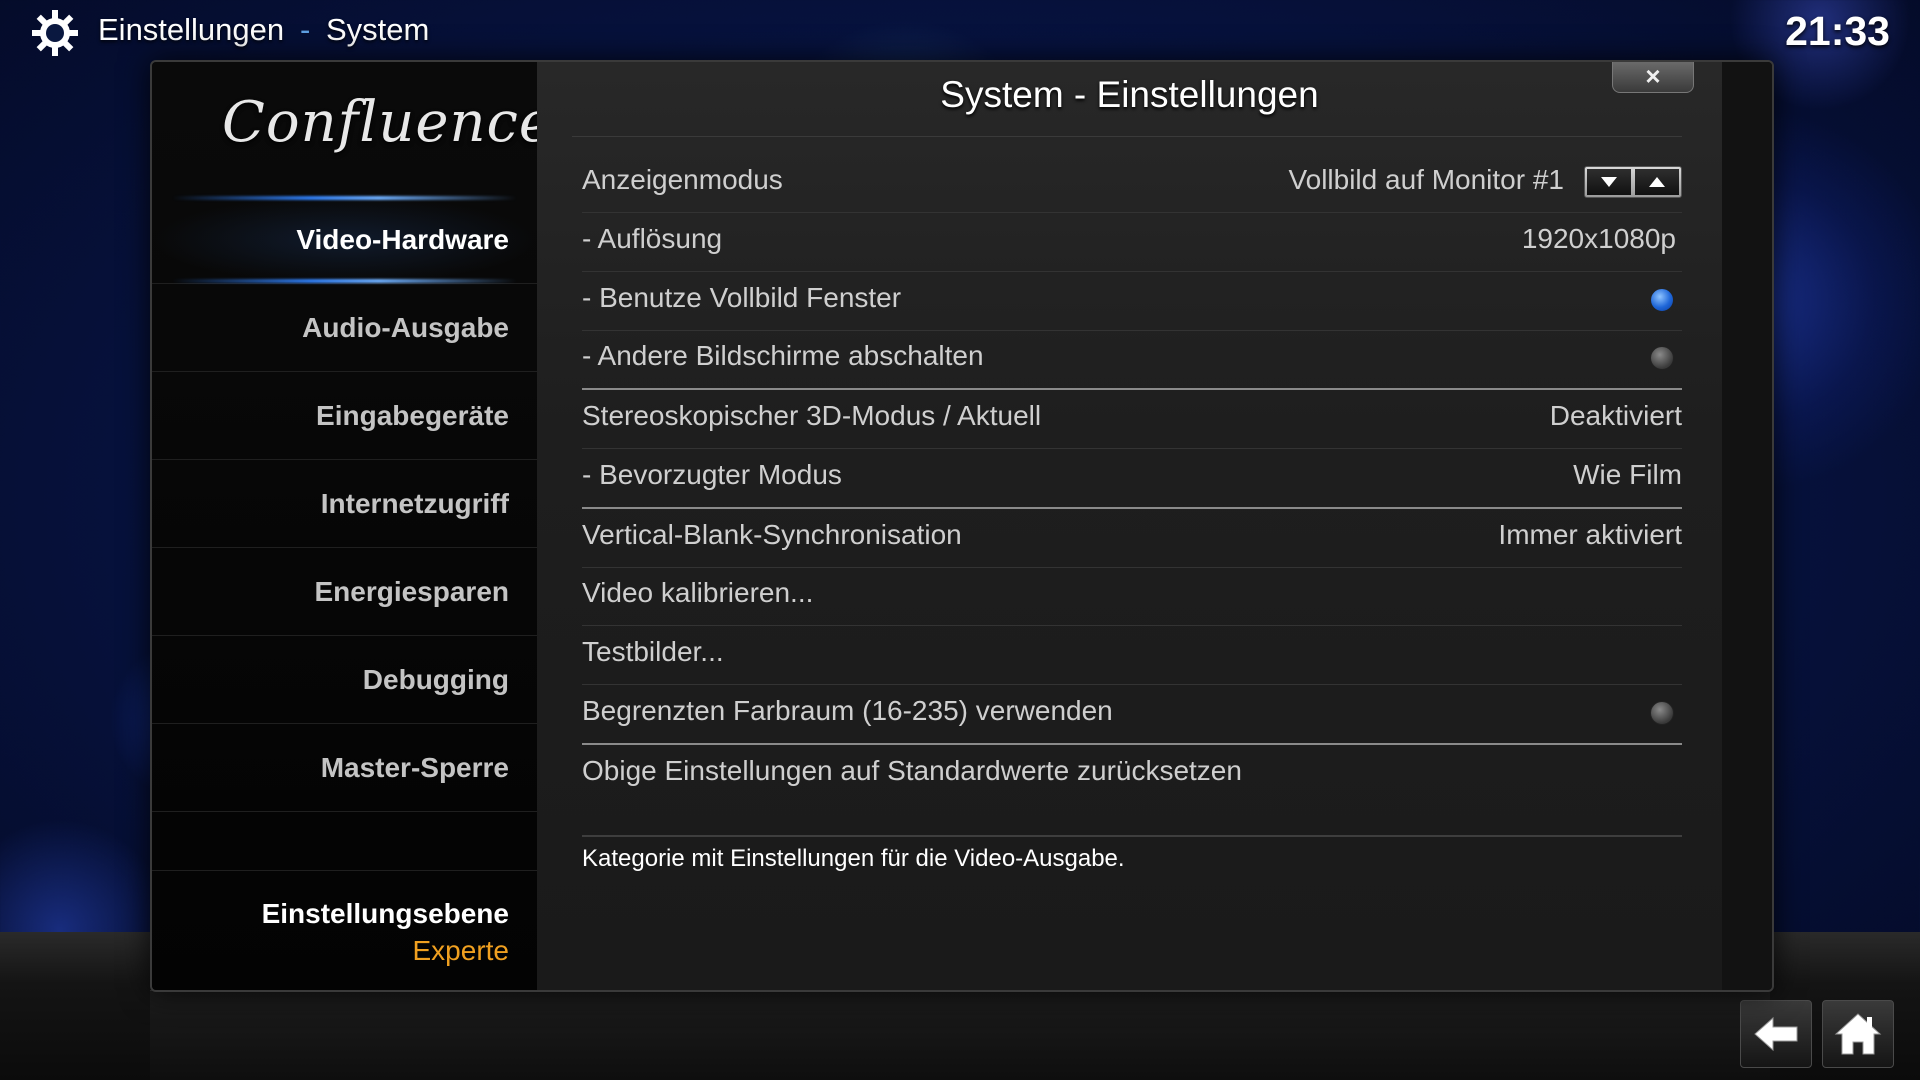 This screenshot has height=1080, width=1920. I want to click on setting-label: Vertical-Blank-Synchronisation, so click(772, 534).